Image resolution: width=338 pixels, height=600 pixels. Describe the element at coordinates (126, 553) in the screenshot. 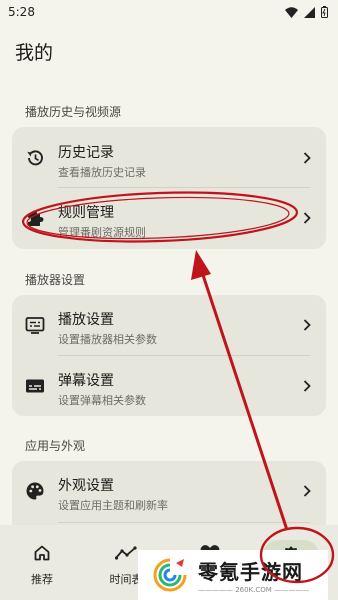

I see `timeline-icon` at that location.